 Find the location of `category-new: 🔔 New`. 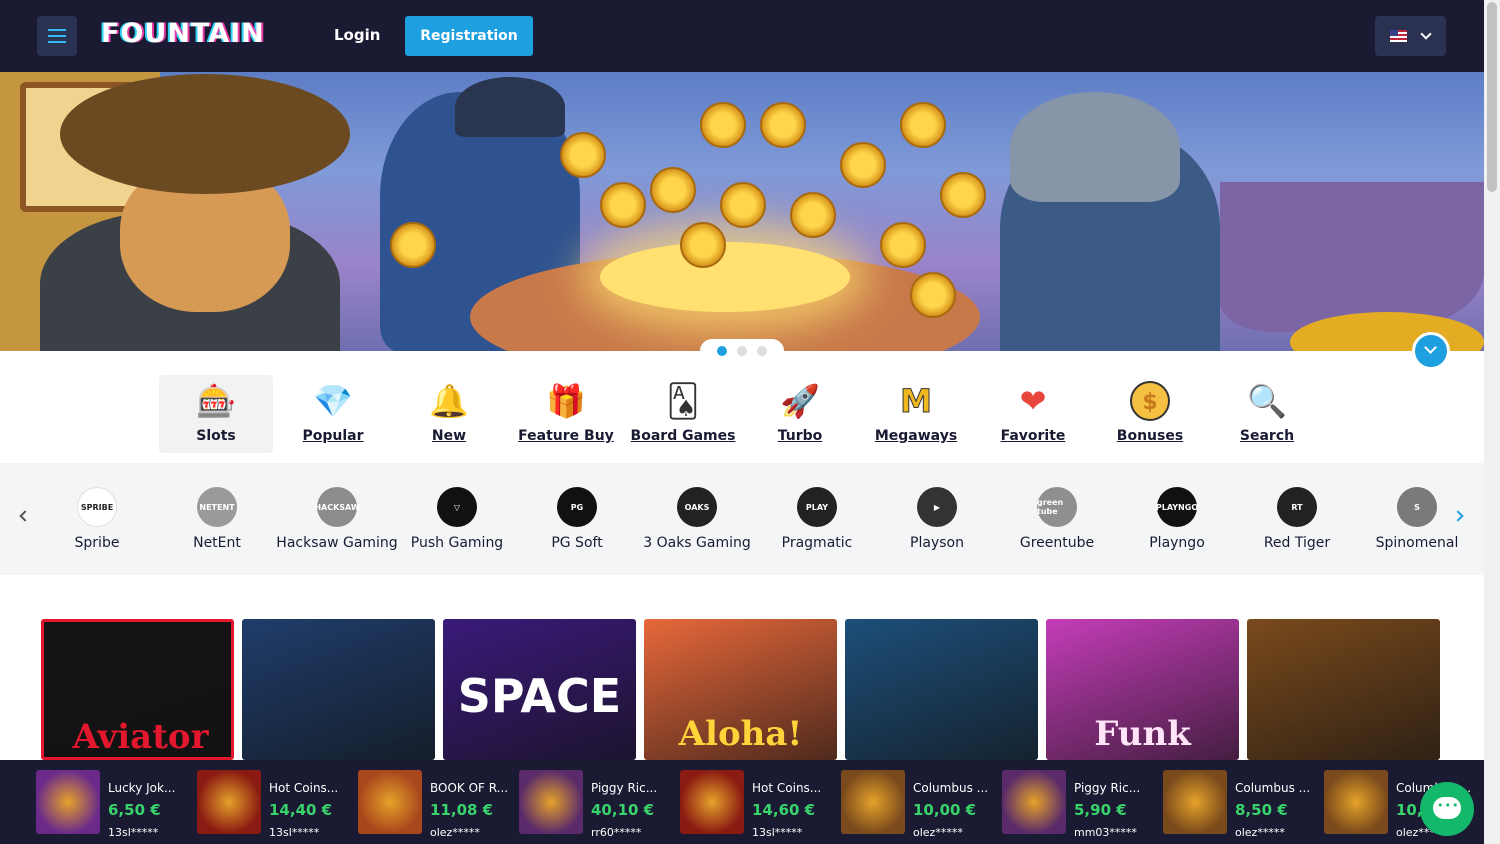

category-new: 🔔 New is located at coordinates (449, 414).